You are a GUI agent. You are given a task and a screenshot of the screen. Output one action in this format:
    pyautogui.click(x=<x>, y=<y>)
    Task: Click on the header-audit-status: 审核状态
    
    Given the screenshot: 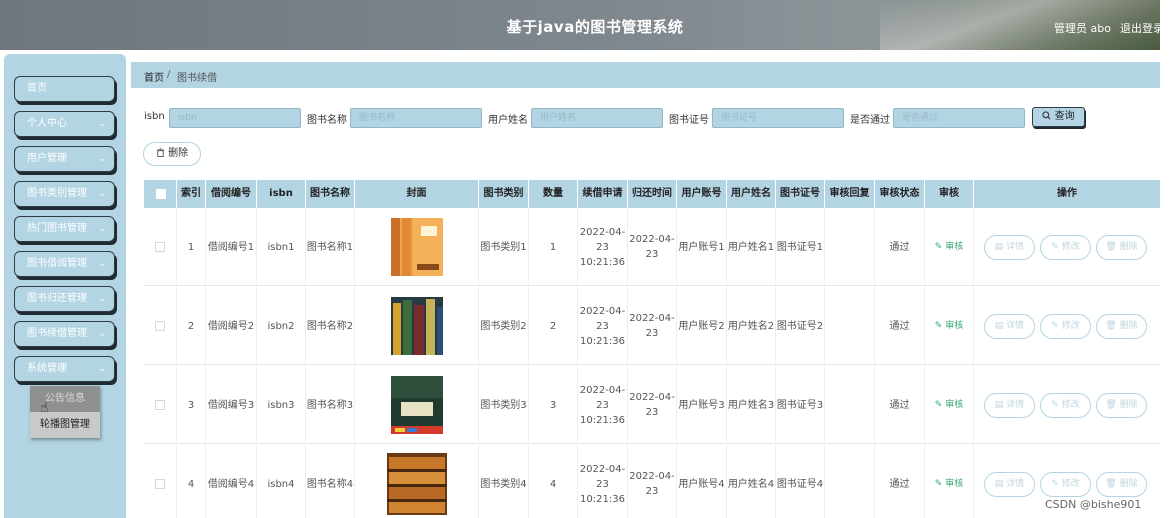 What is the action you would take?
    pyautogui.click(x=900, y=194)
    